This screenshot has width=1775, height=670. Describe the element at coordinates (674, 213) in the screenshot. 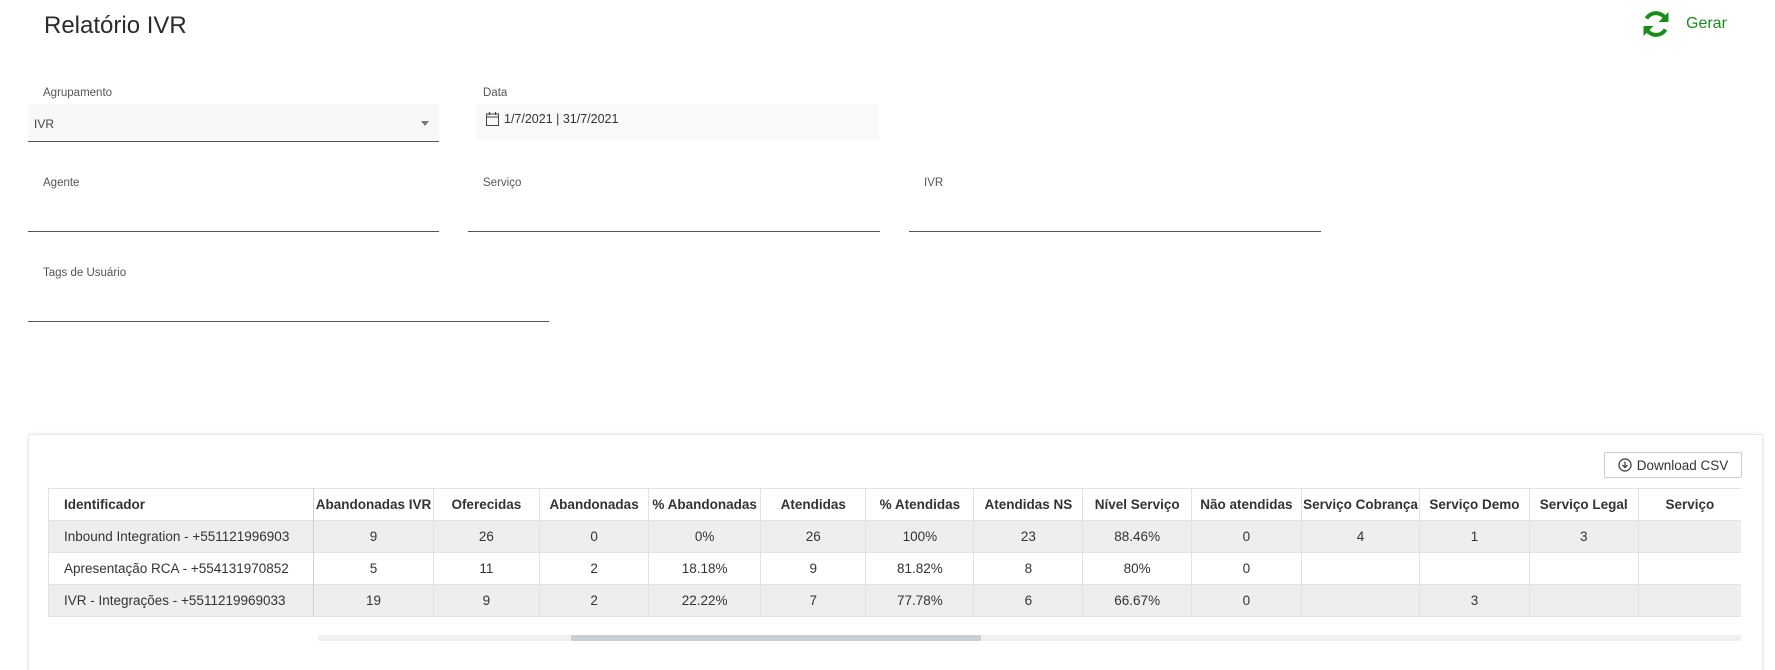

I see `servico-input` at that location.